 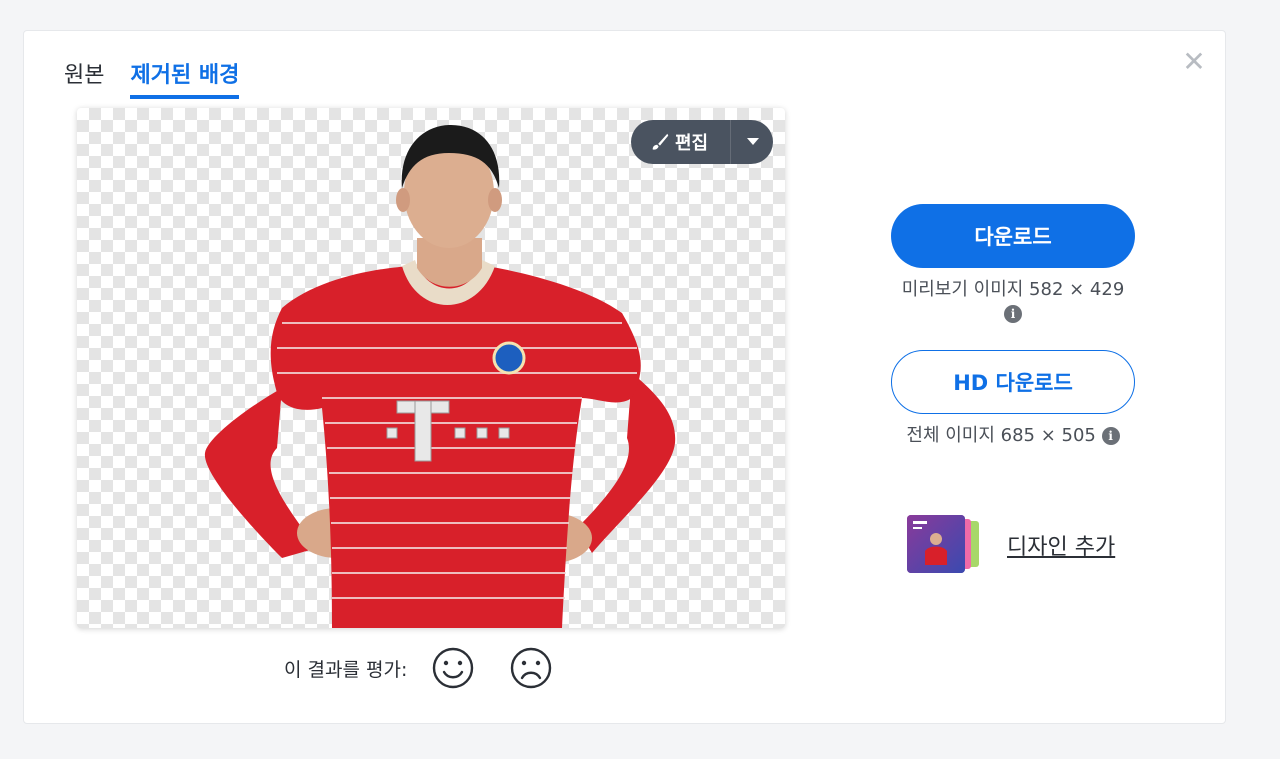 I want to click on edit-button: 편집, so click(x=702, y=142).